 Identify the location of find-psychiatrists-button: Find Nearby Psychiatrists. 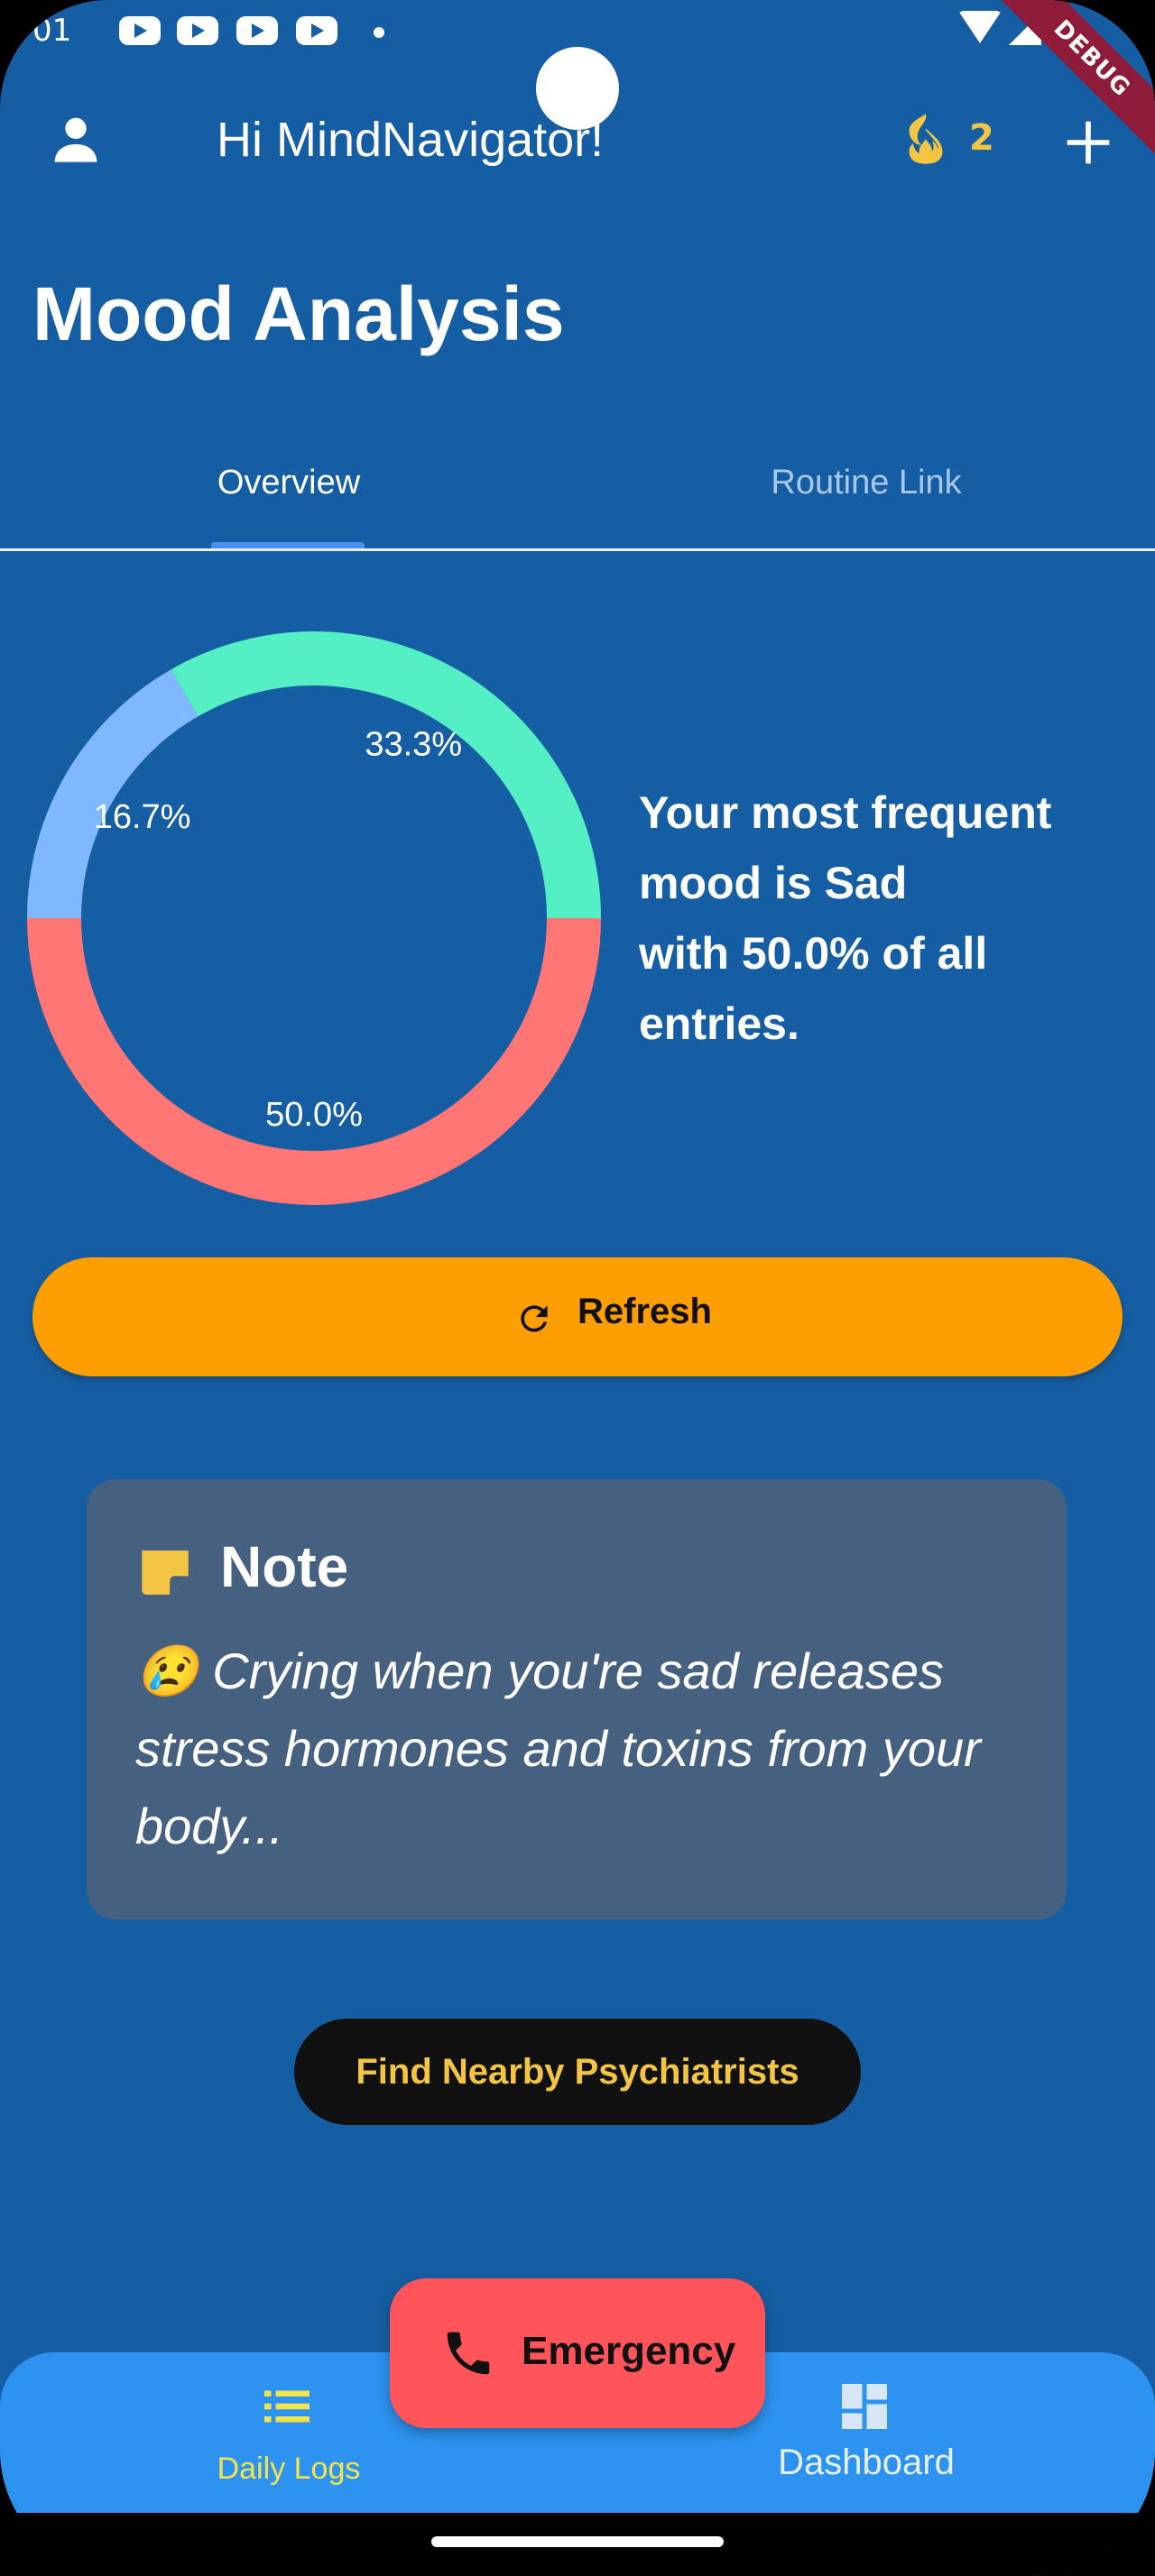
(577, 2072).